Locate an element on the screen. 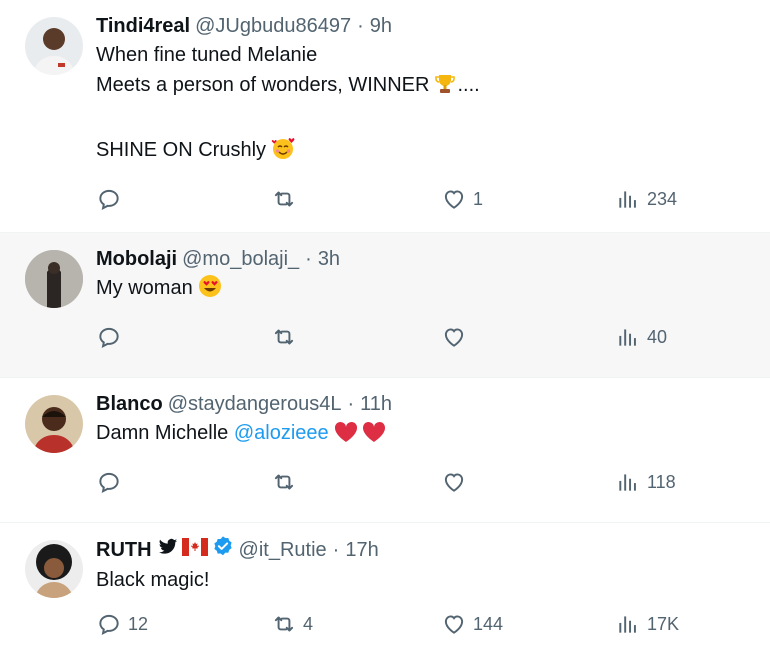 The width and height of the screenshot is (770, 657). like-button: 144 is located at coordinates (472, 624).